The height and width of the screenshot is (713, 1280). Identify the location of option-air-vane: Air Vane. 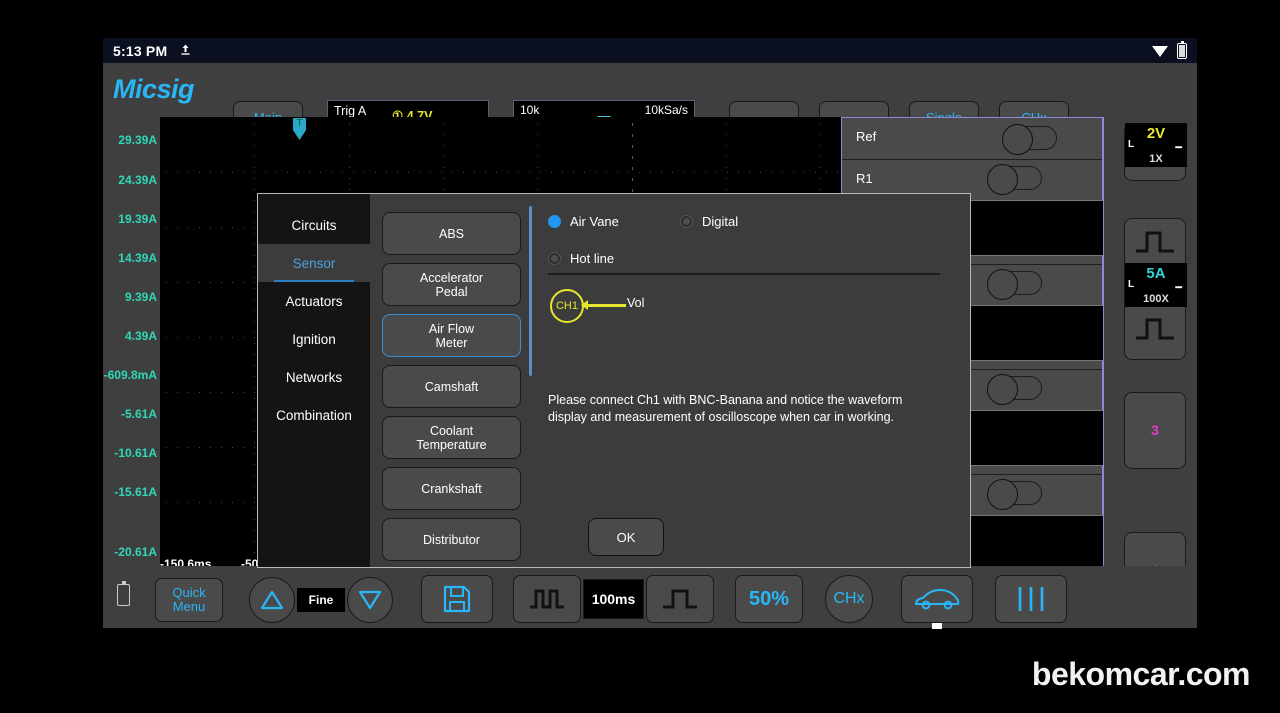
(583, 221).